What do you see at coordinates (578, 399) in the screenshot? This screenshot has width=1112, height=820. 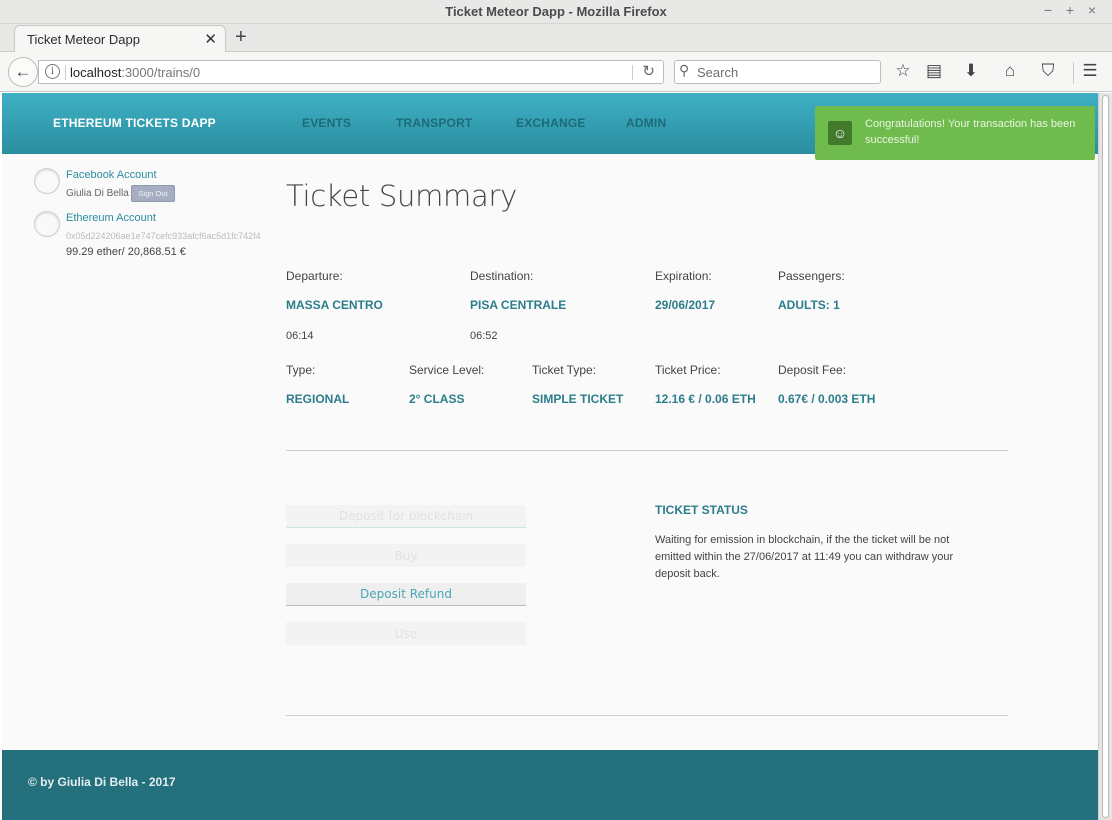 I see `ticket-type-value: SIMPLE TICKET` at bounding box center [578, 399].